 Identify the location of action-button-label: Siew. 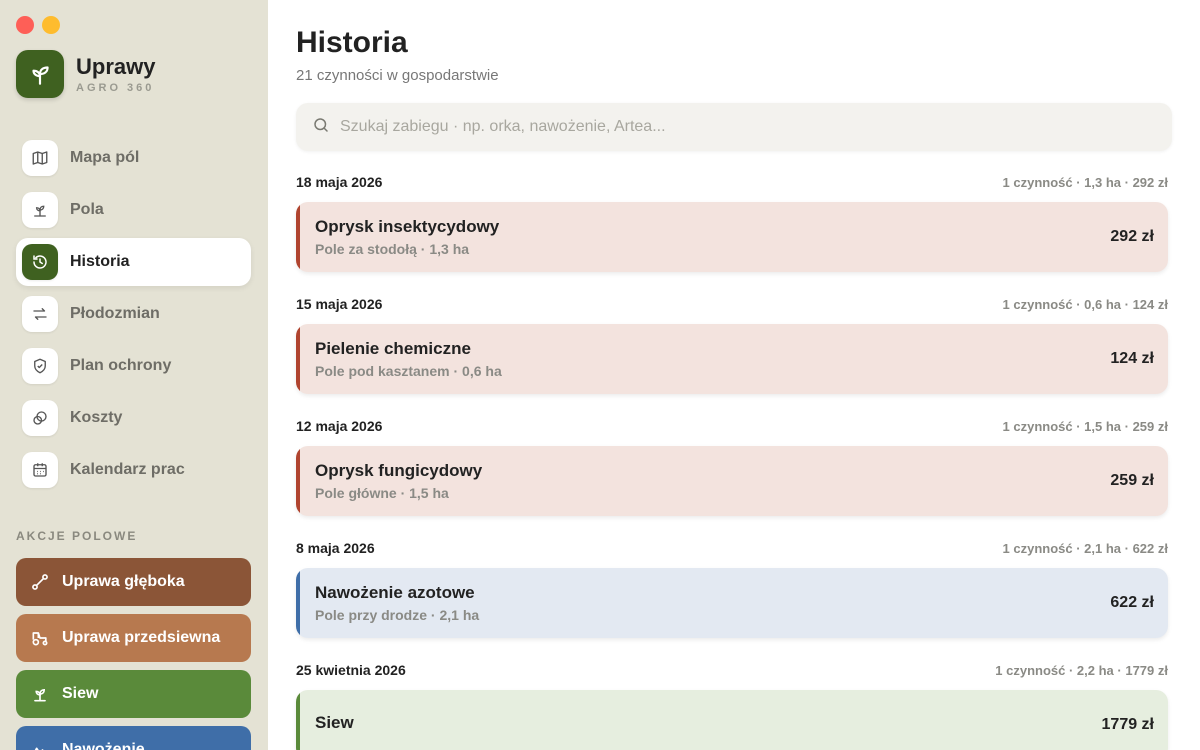
(80, 693).